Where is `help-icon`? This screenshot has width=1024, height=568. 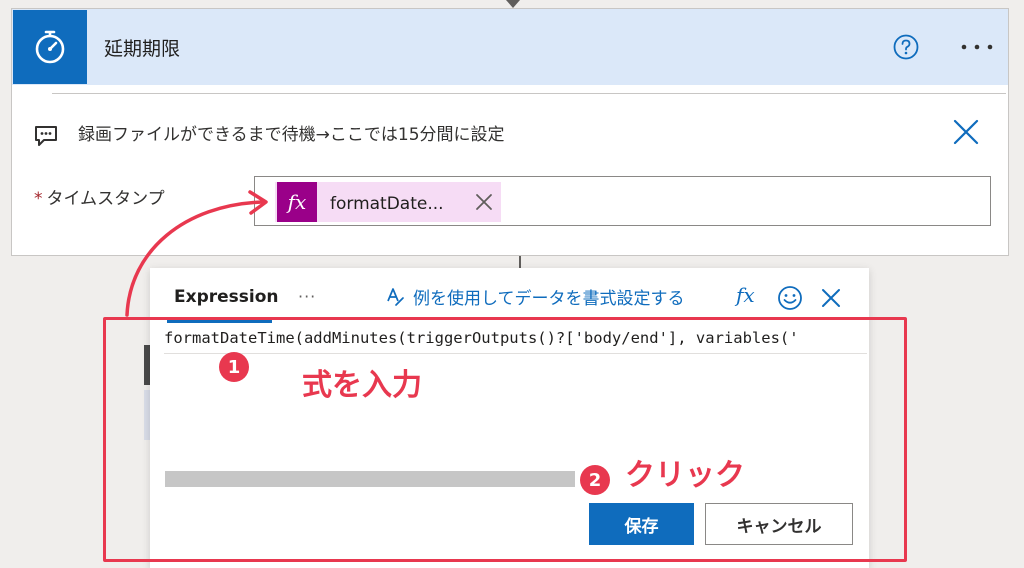
help-icon is located at coordinates (906, 47).